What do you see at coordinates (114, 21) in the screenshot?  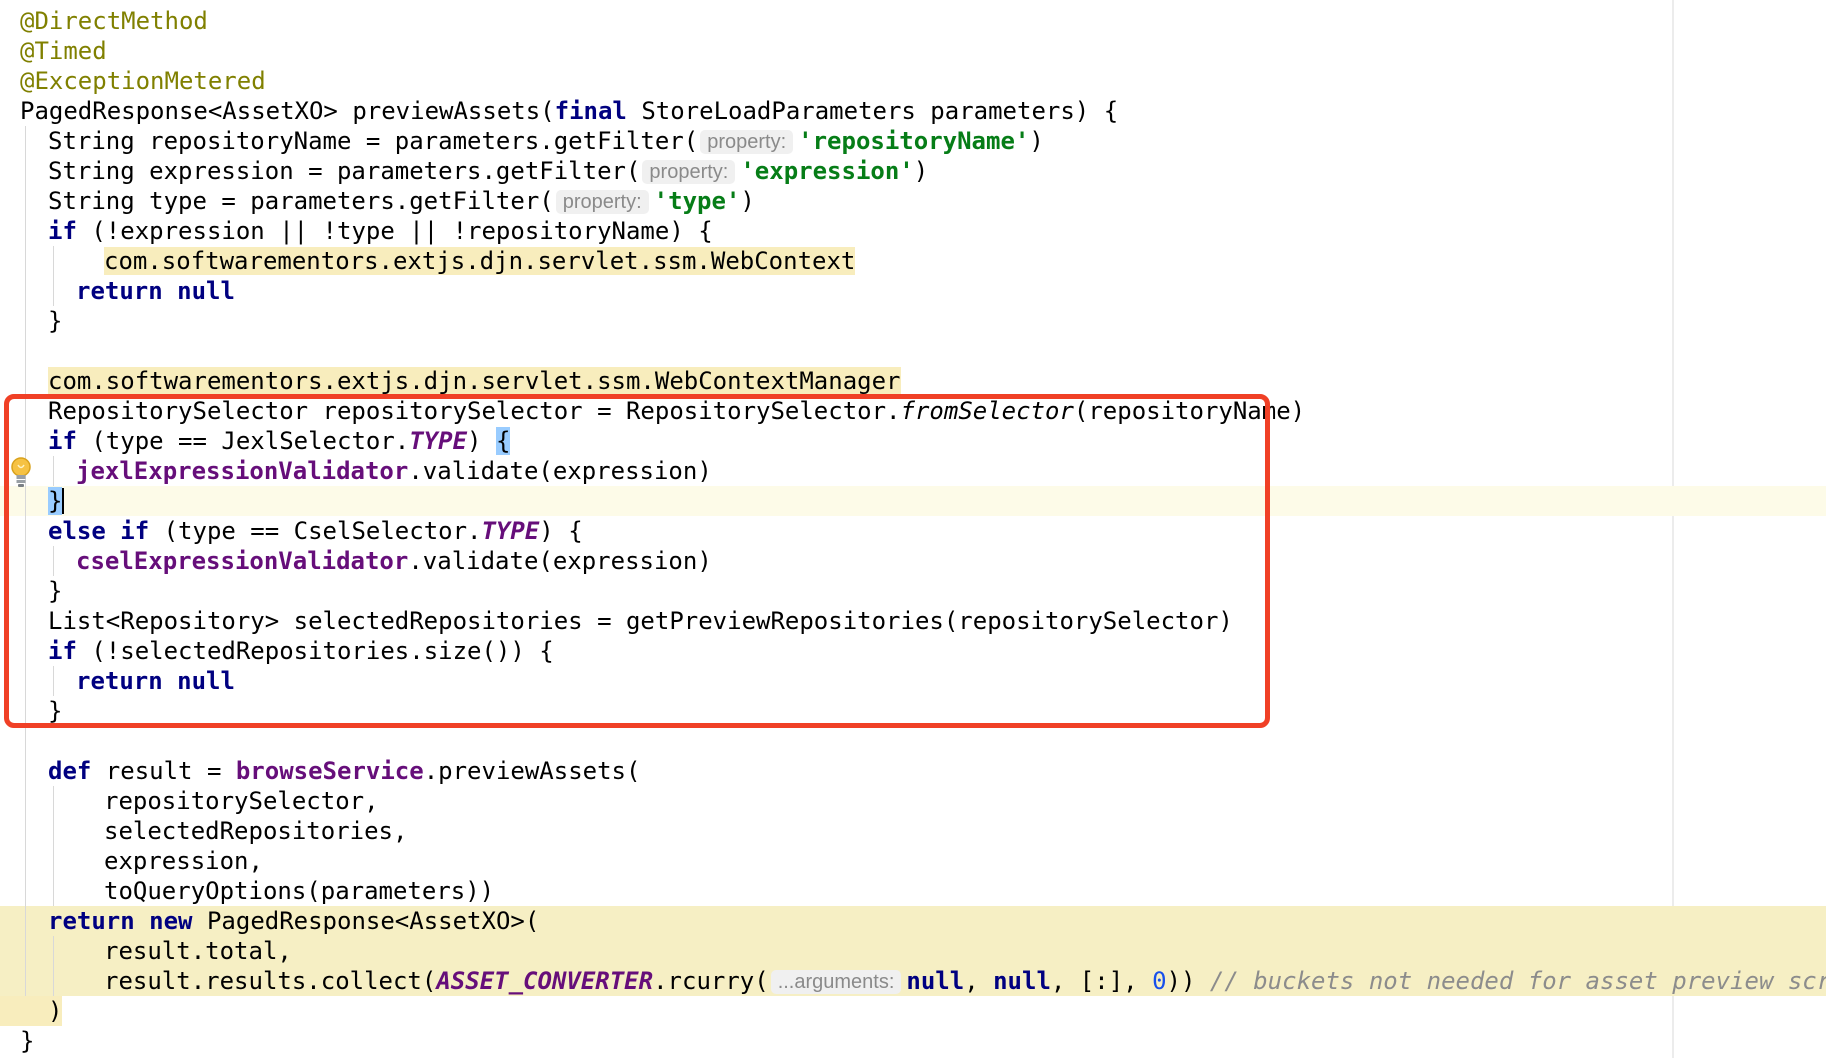 I see `annotation: @DirectMethod` at bounding box center [114, 21].